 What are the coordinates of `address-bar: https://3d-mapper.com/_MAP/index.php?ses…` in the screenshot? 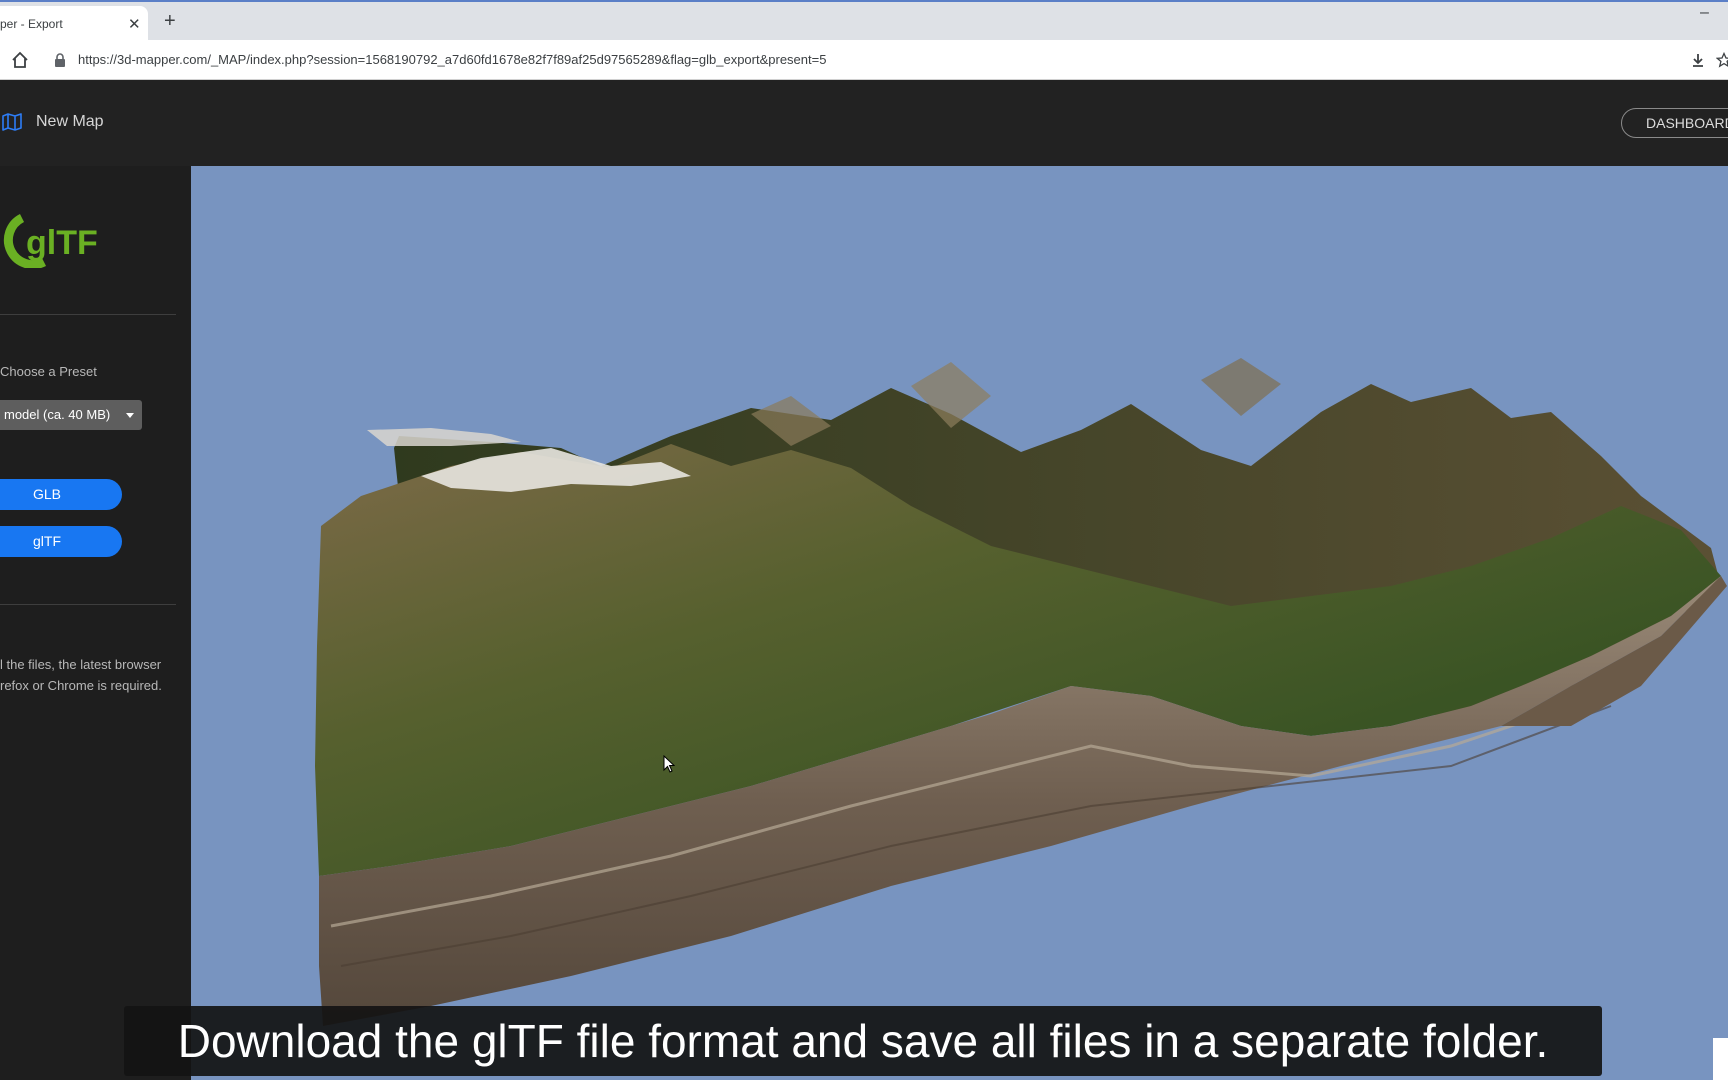 It's located at (864, 60).